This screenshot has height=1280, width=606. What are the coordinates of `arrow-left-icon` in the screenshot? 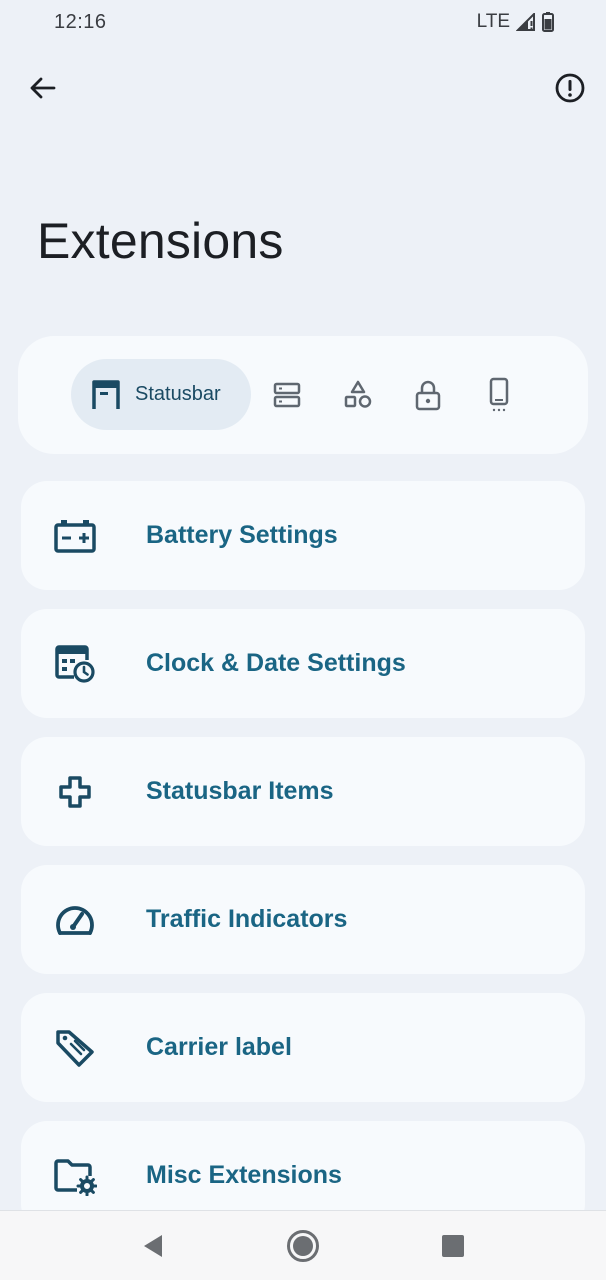 It's located at (43, 88).